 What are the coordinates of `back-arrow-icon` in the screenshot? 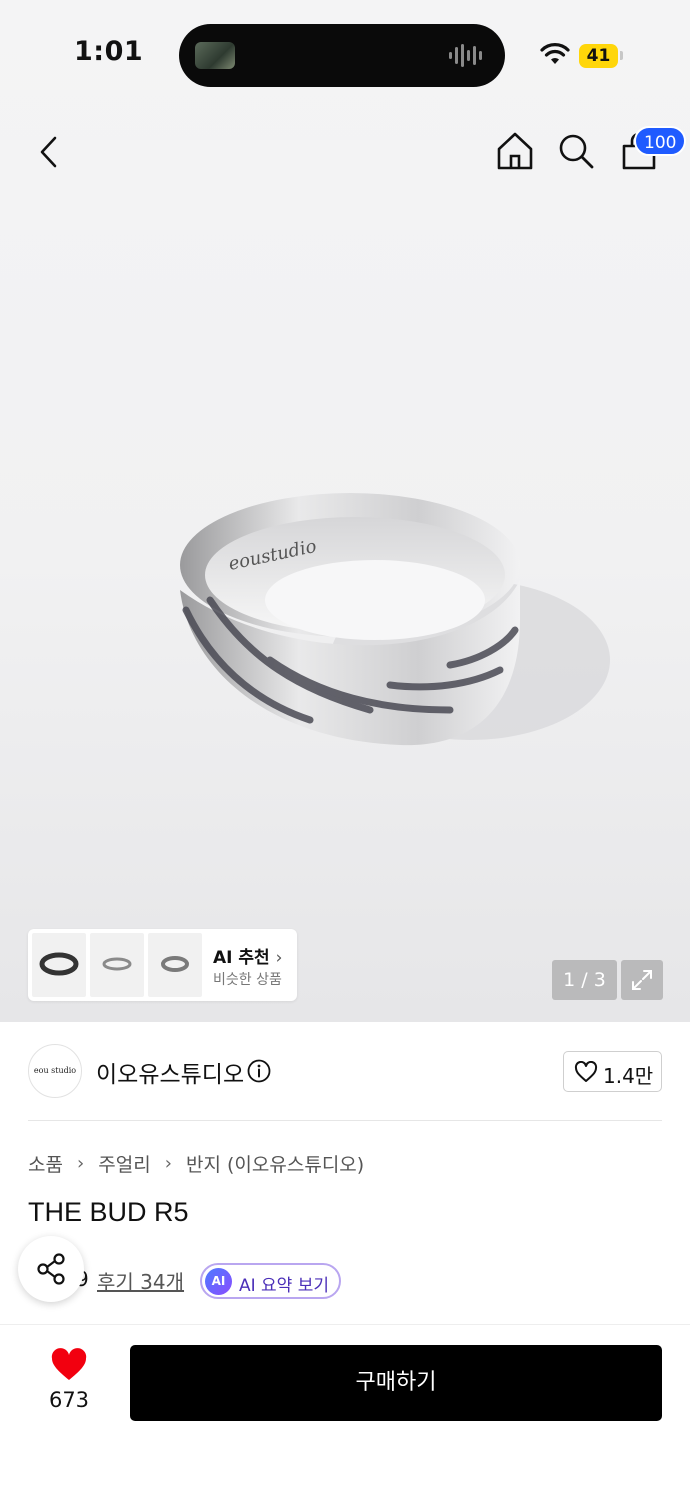 It's located at (50, 152).